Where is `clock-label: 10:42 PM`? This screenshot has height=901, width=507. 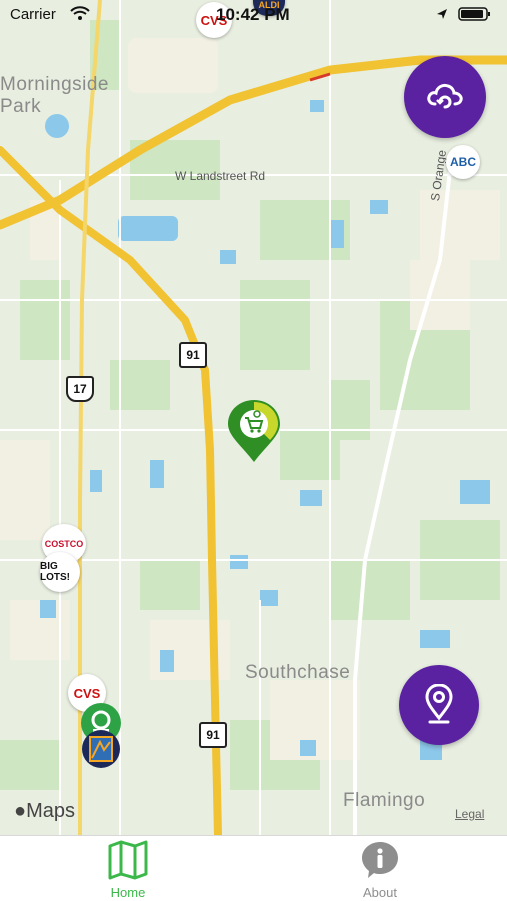
clock-label: 10:42 PM is located at coordinates (253, 14).